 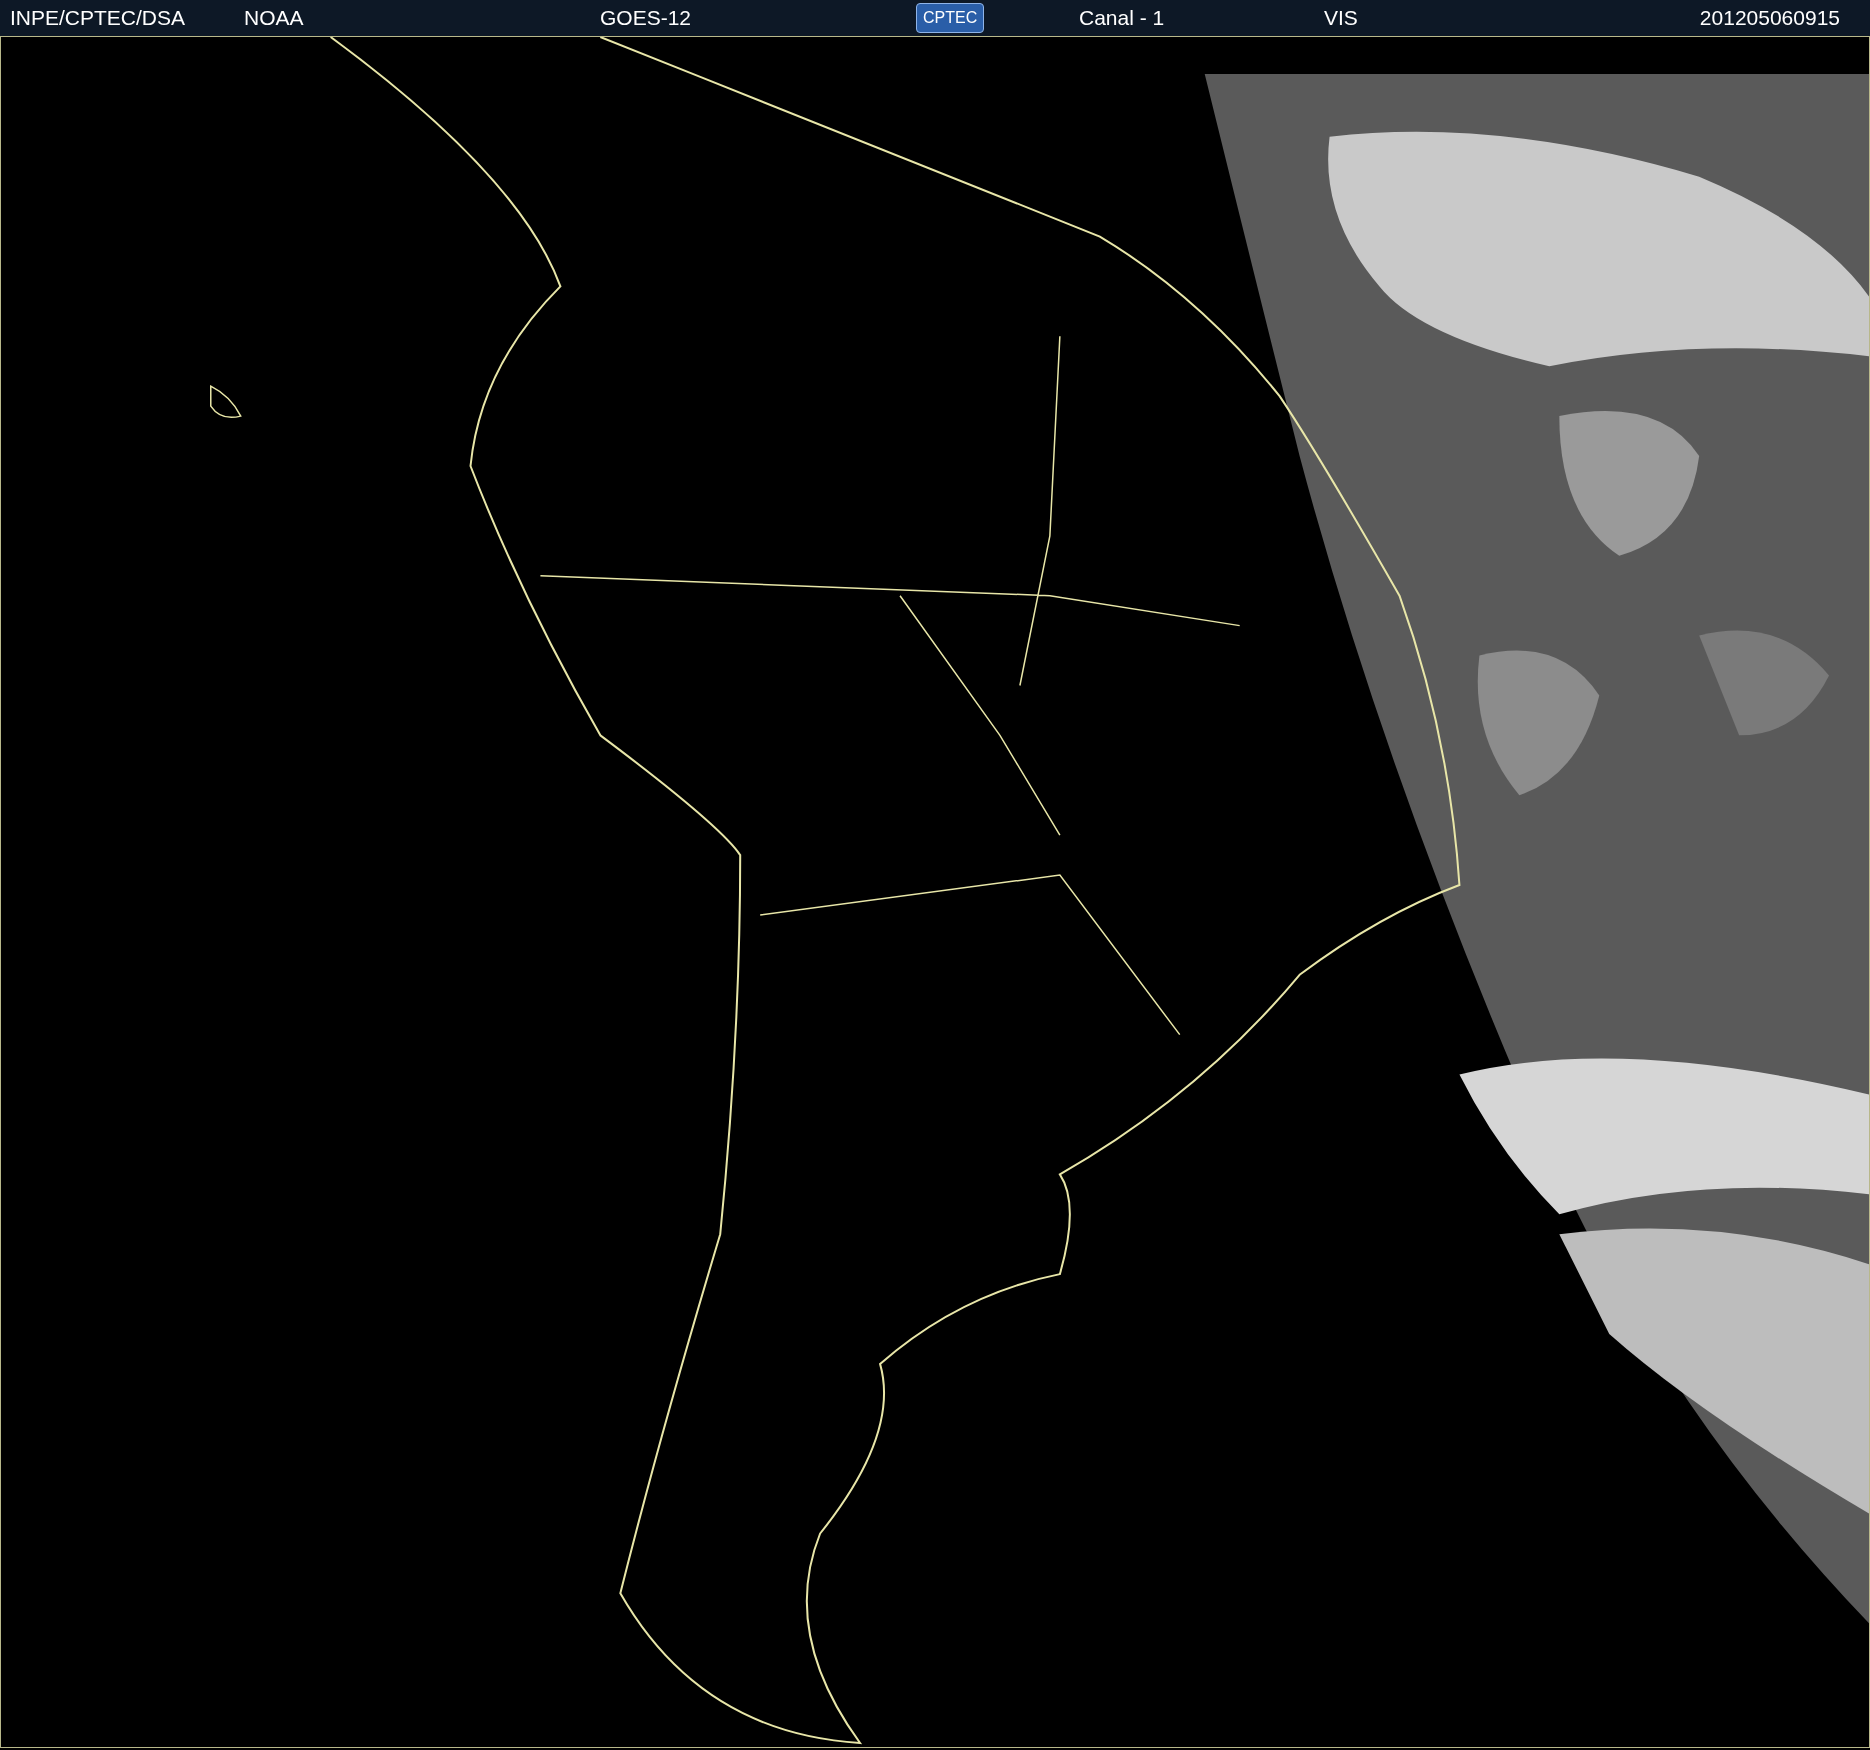 I want to click on header-label: Canal - 1, so click(x=1122, y=17).